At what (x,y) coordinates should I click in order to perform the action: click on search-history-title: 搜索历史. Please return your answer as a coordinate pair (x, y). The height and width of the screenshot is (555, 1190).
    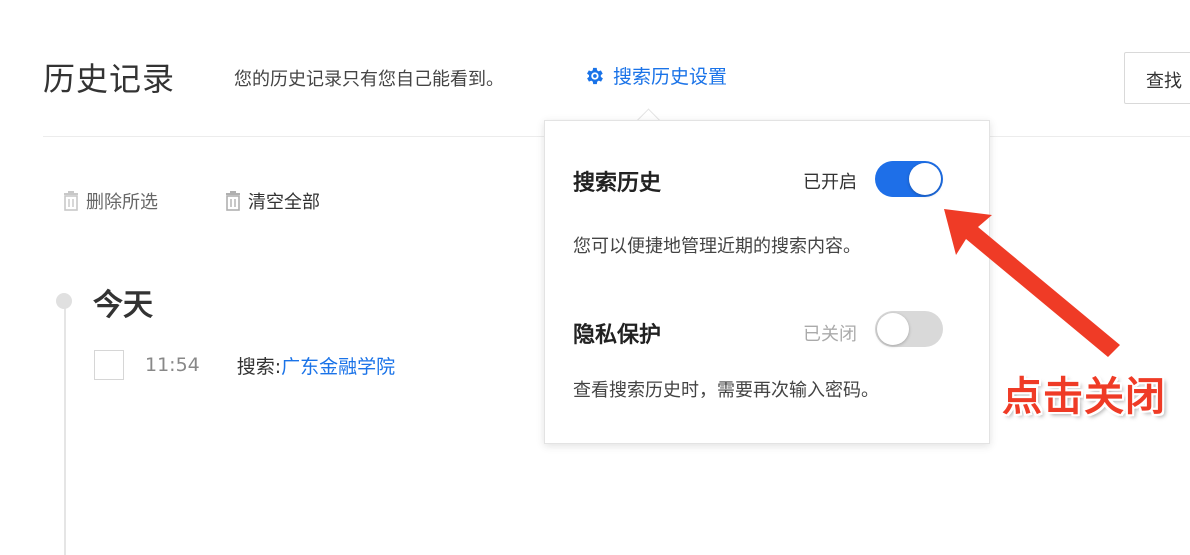
    Looking at the image, I should click on (617, 183).